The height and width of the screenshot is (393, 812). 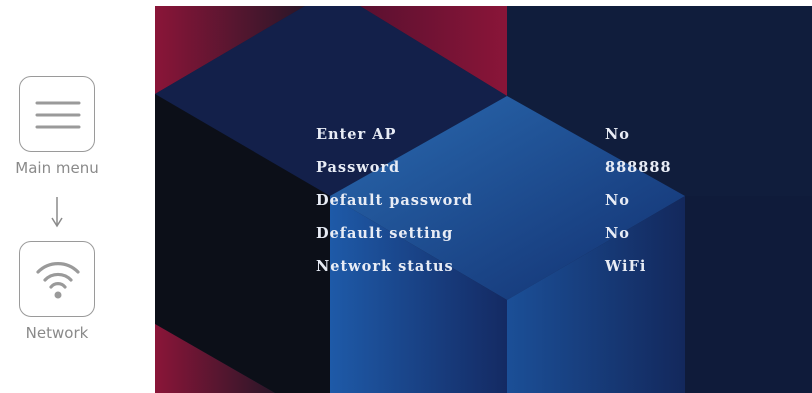 I want to click on menu-row-label: Default setting, so click(x=385, y=233).